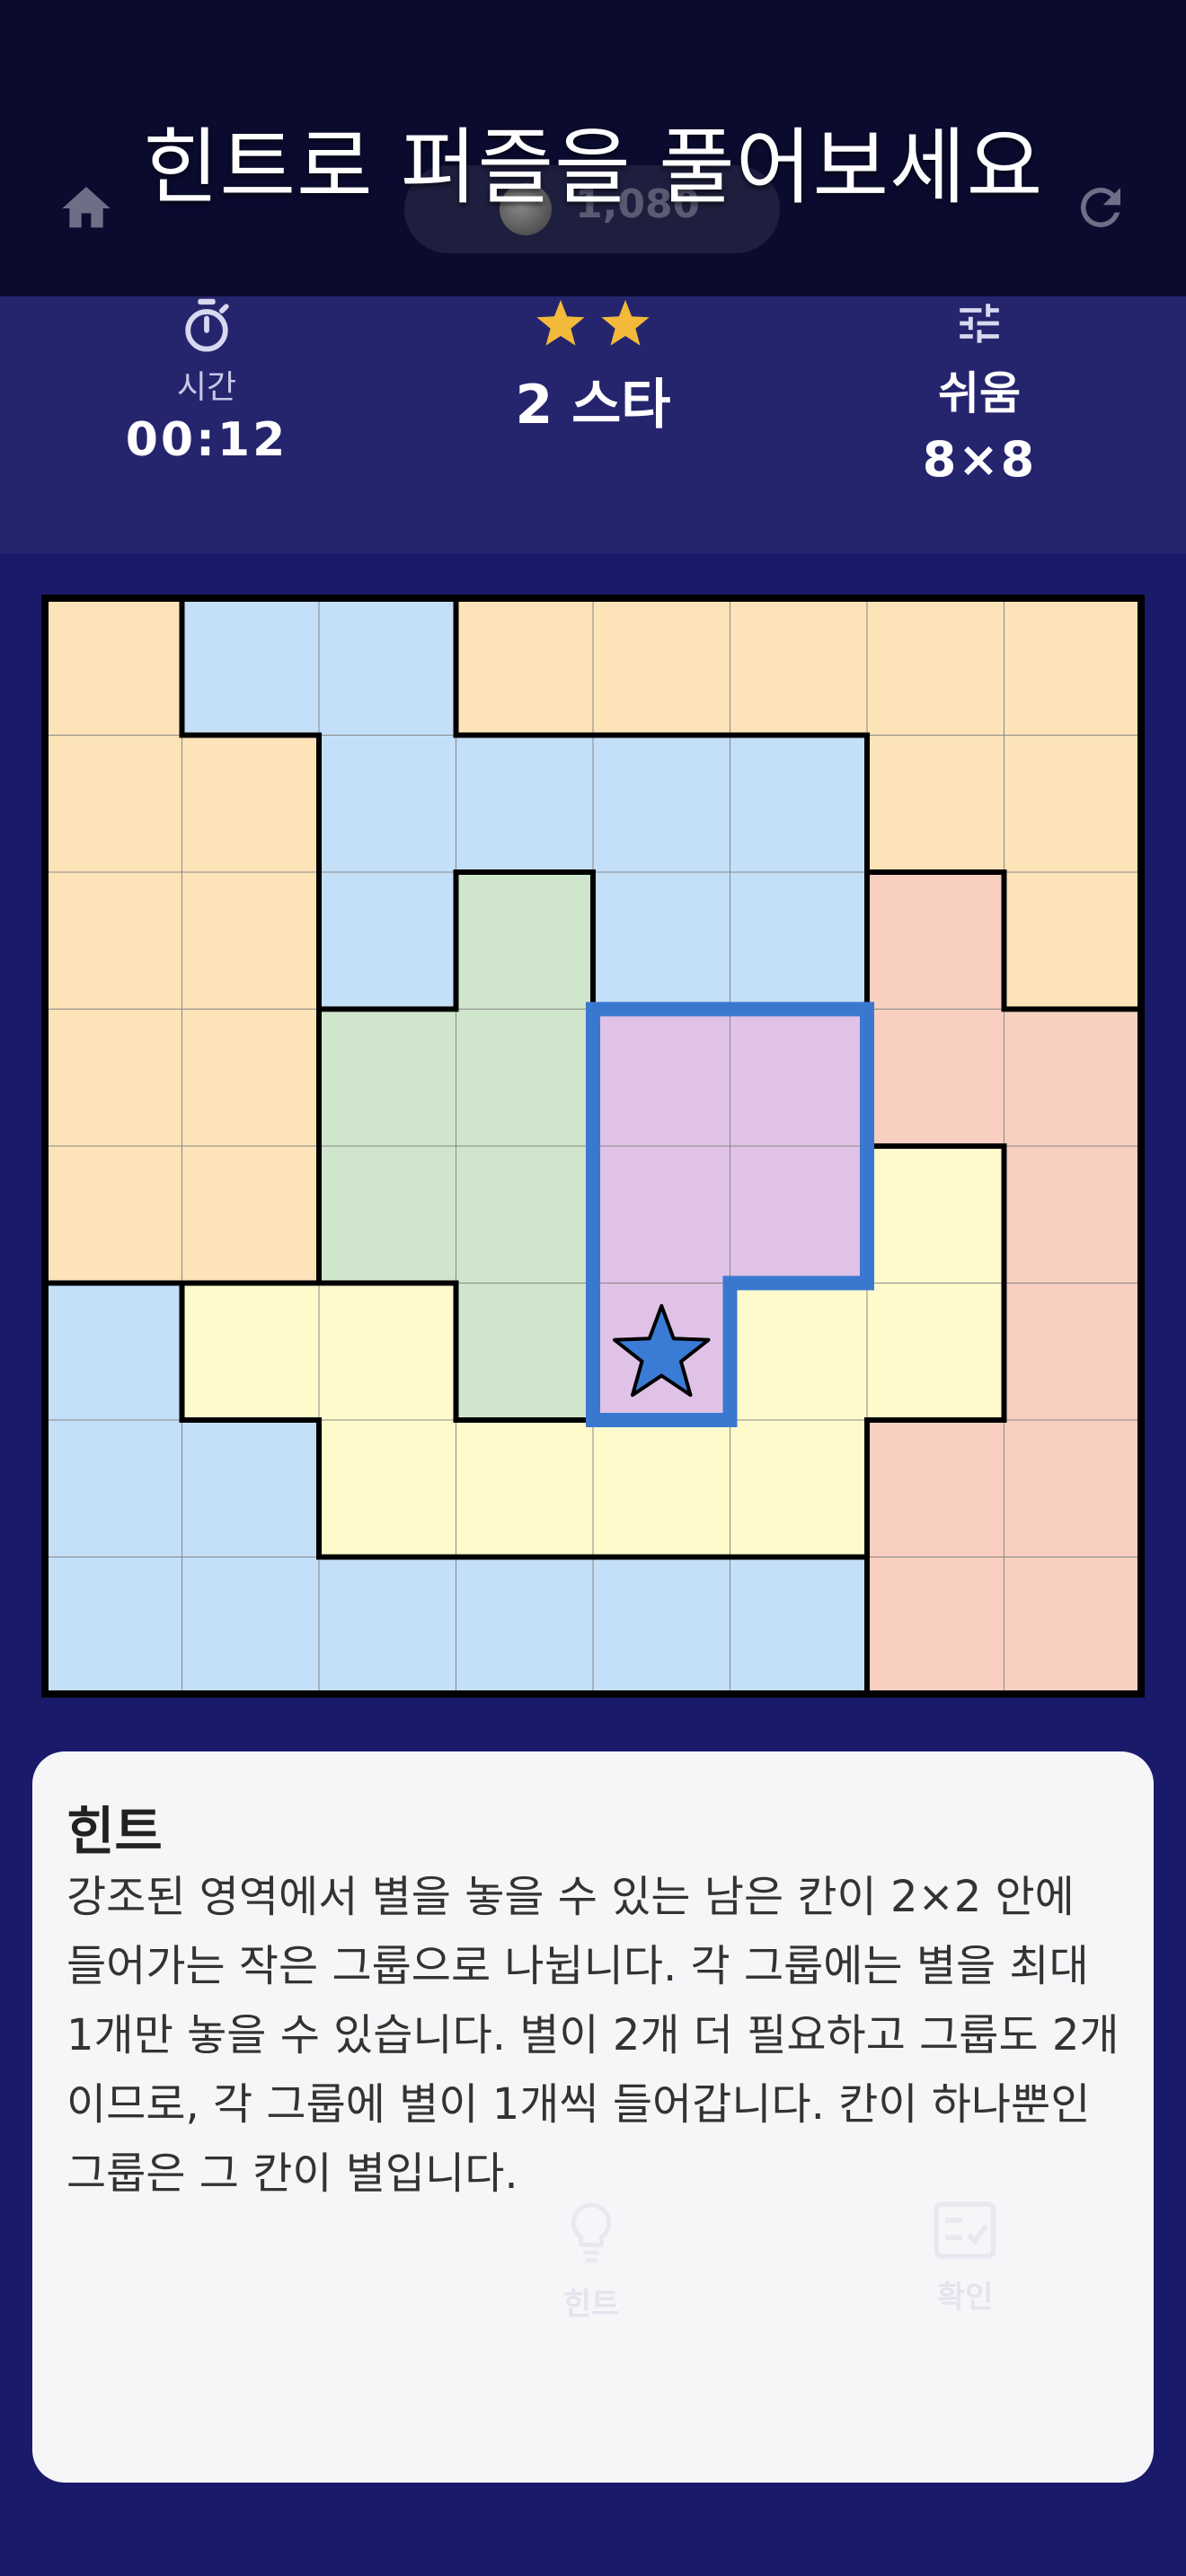 The width and height of the screenshot is (1186, 2576). I want to click on check-button-label: 확인, so click(965, 2298).